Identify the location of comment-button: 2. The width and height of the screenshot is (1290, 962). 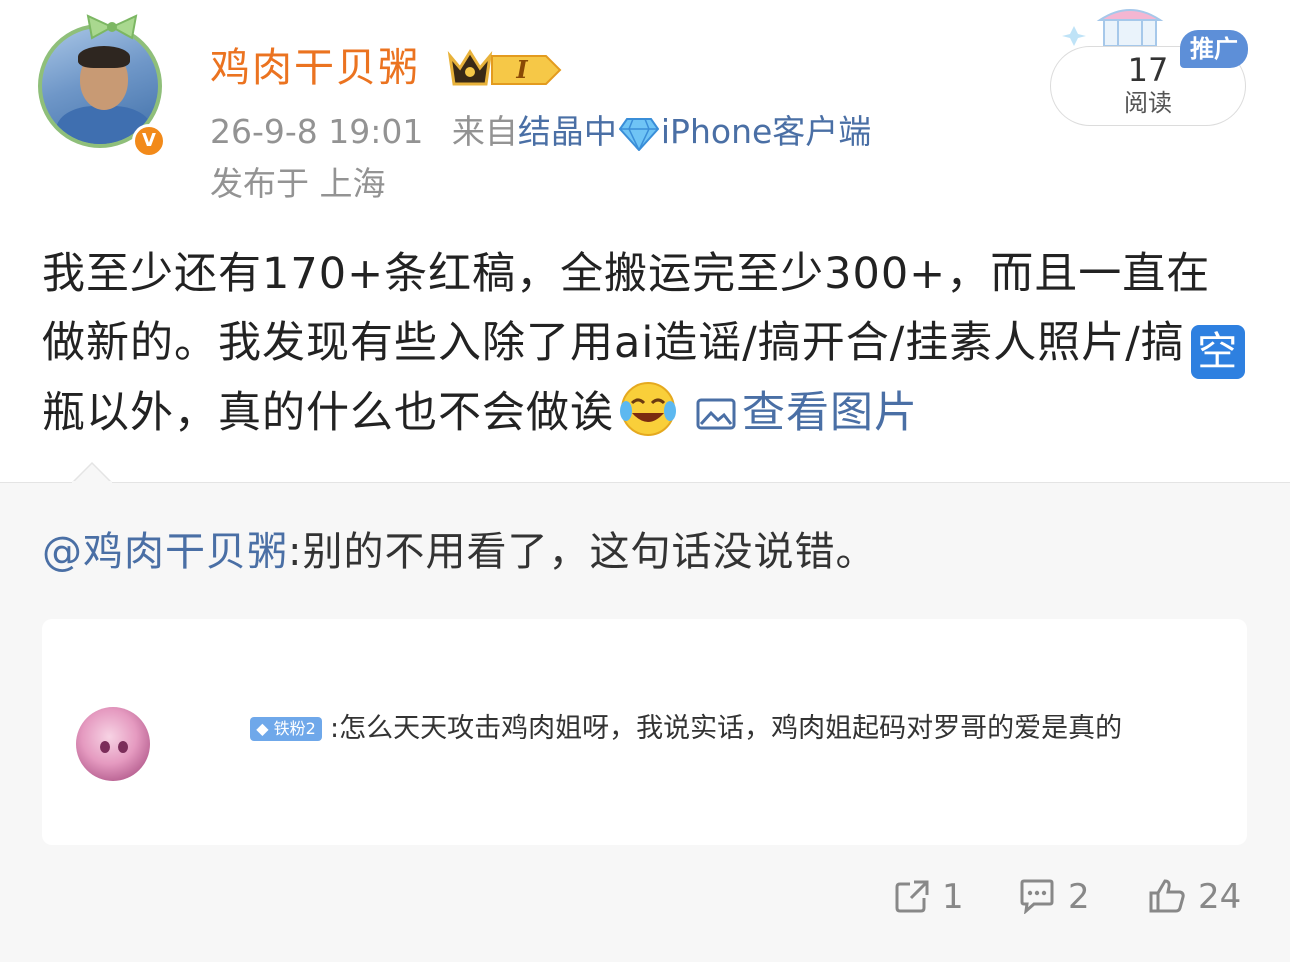
(1054, 897).